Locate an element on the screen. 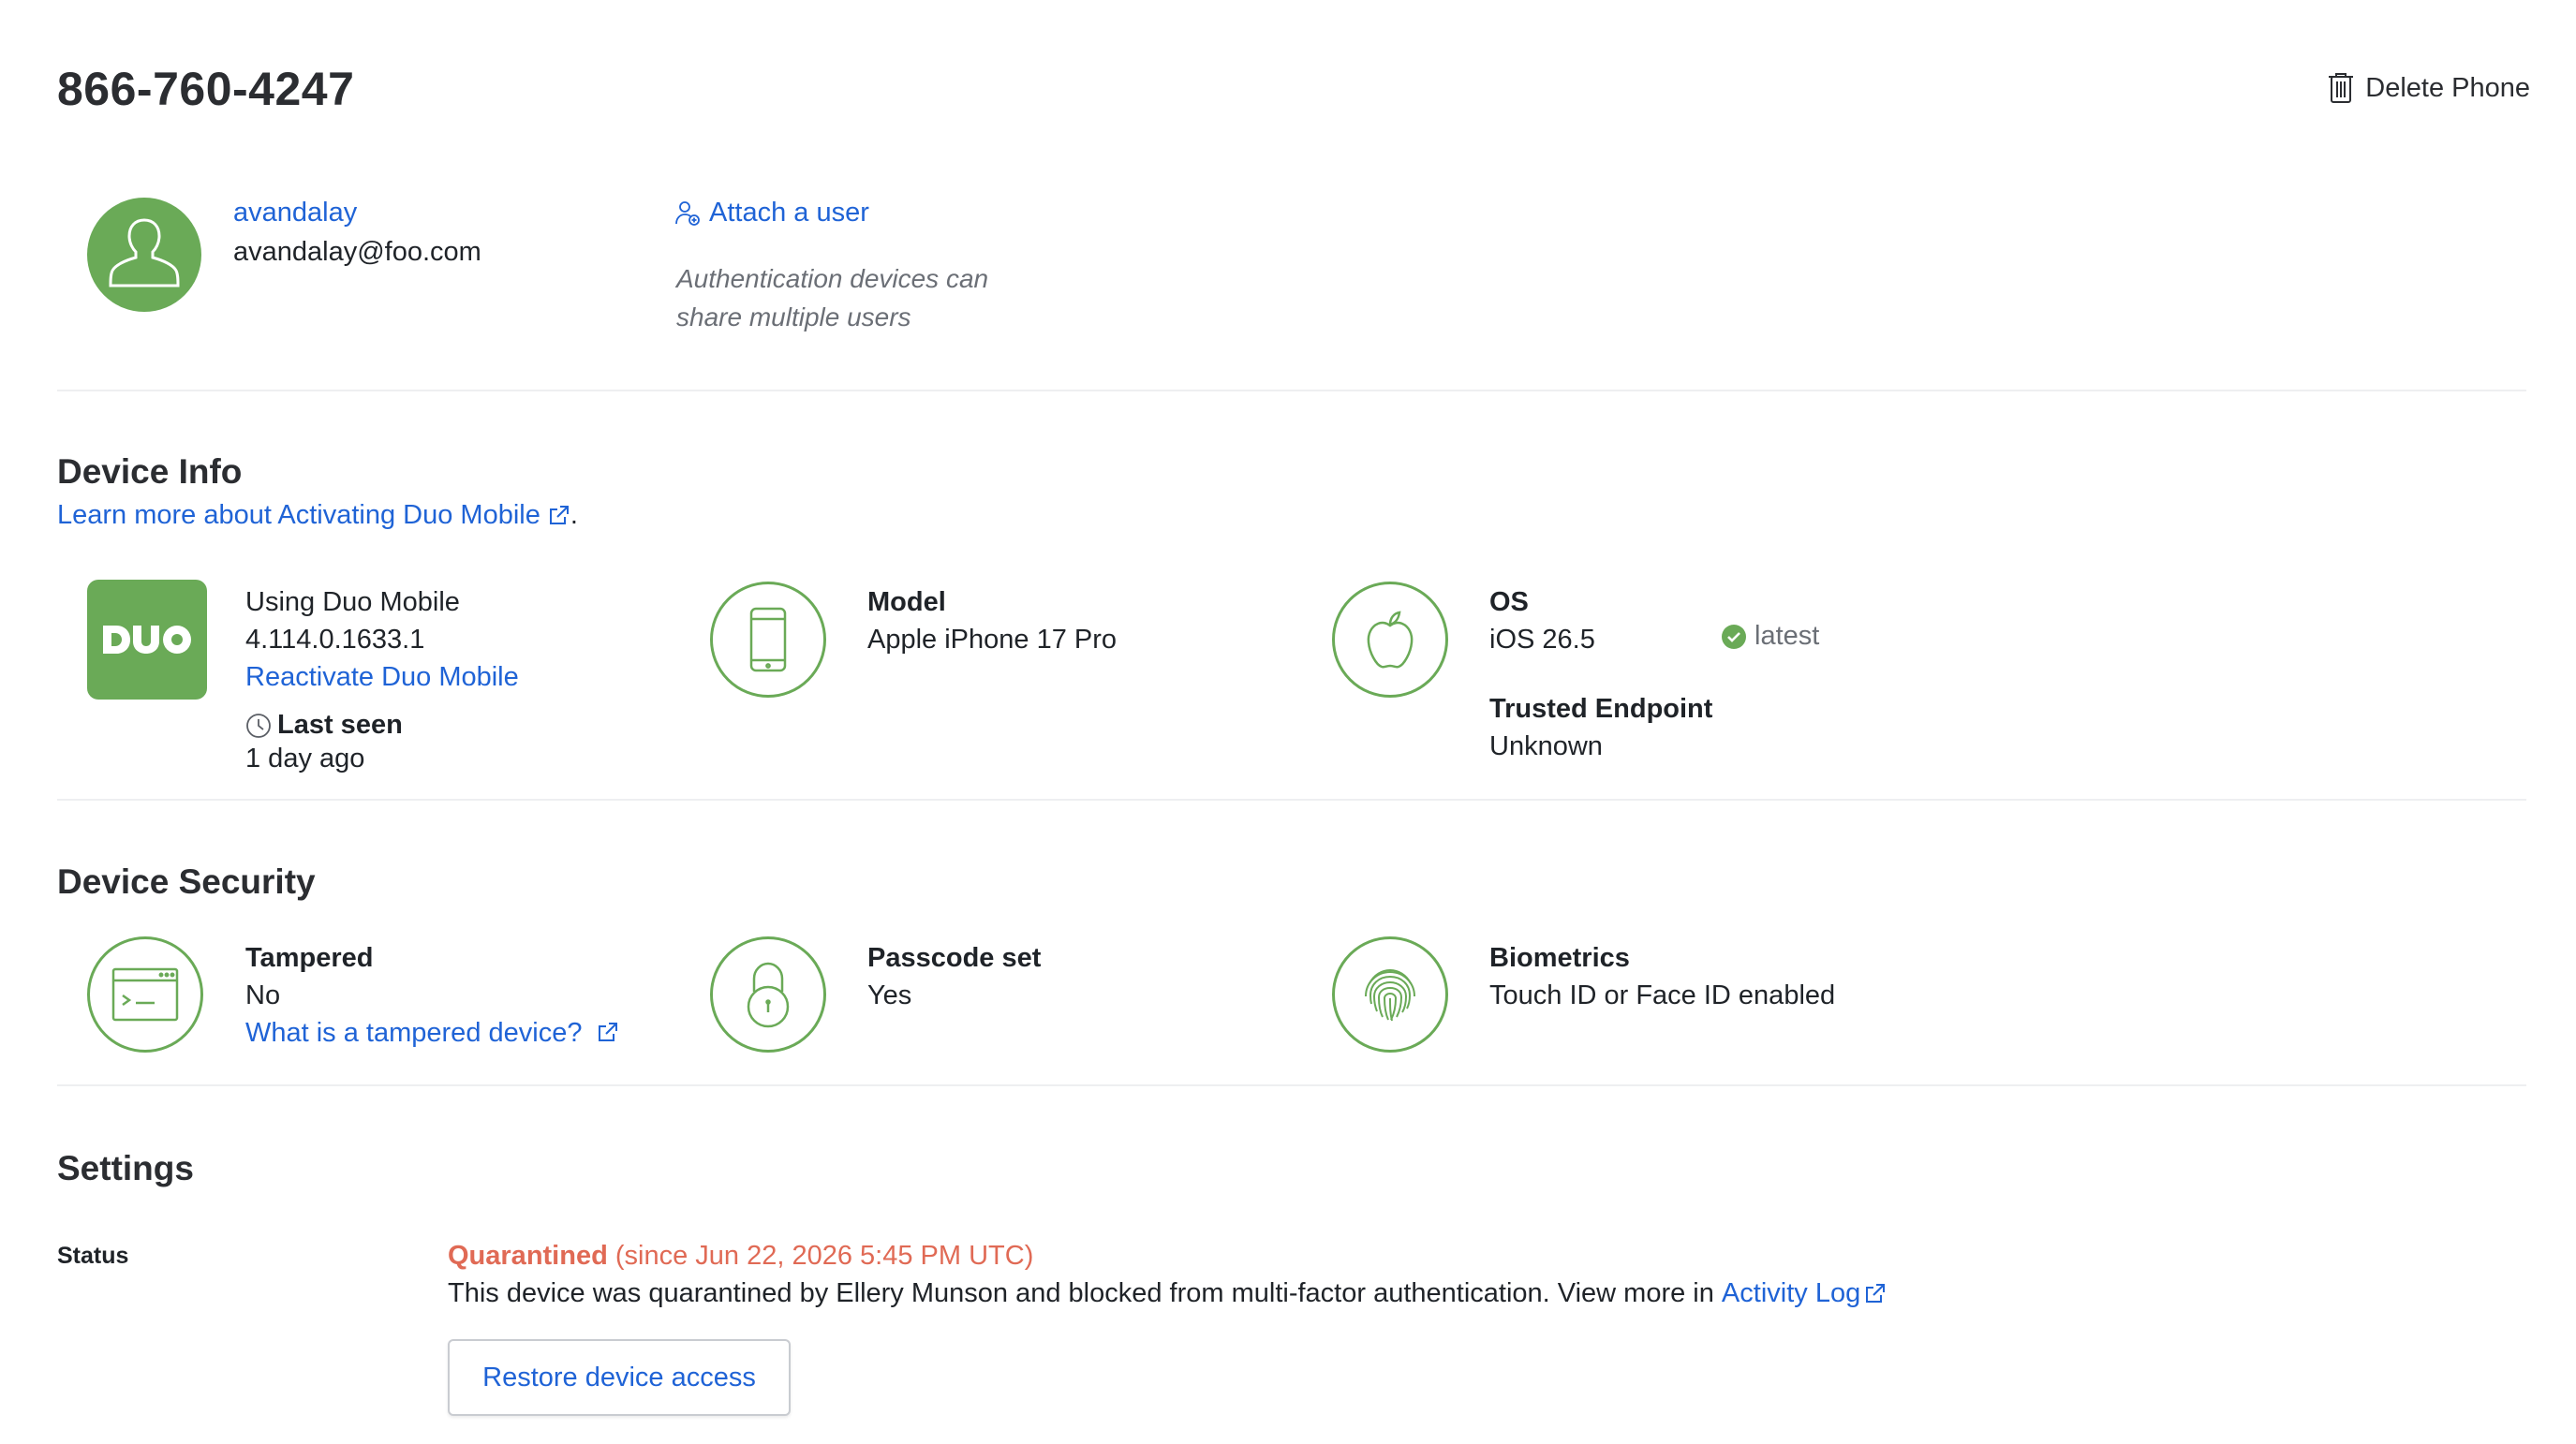 This screenshot has height=1444, width=2576. settings-heading: Settings is located at coordinates (125, 1168).